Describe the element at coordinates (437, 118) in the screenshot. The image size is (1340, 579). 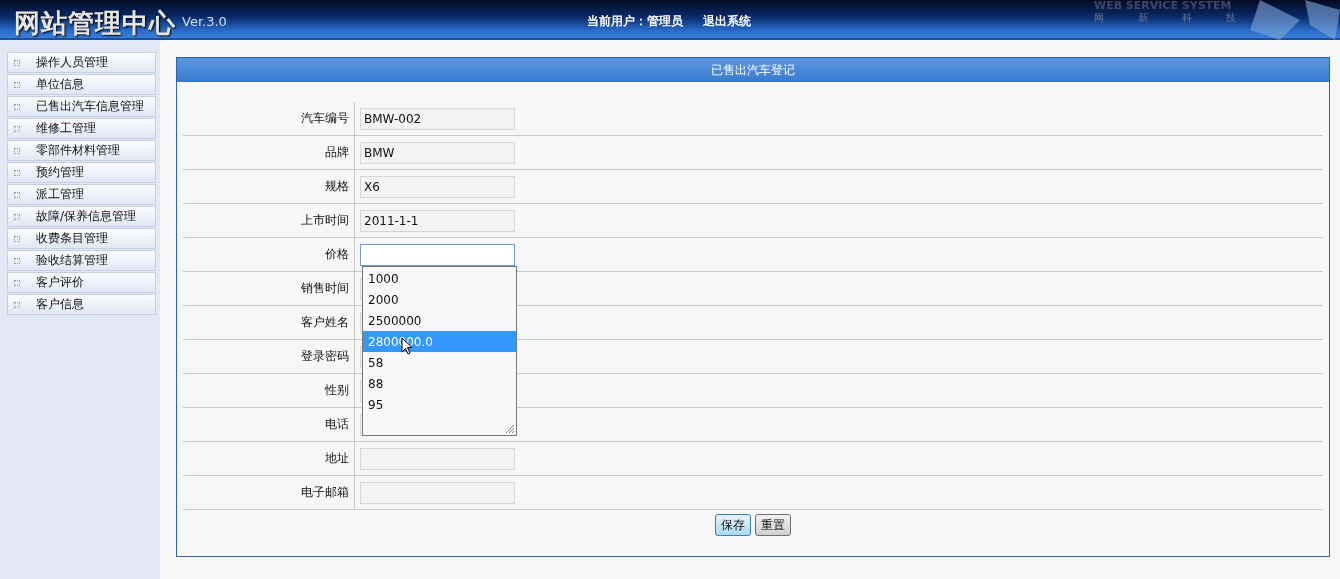
I see `input-field: BMW-002` at that location.